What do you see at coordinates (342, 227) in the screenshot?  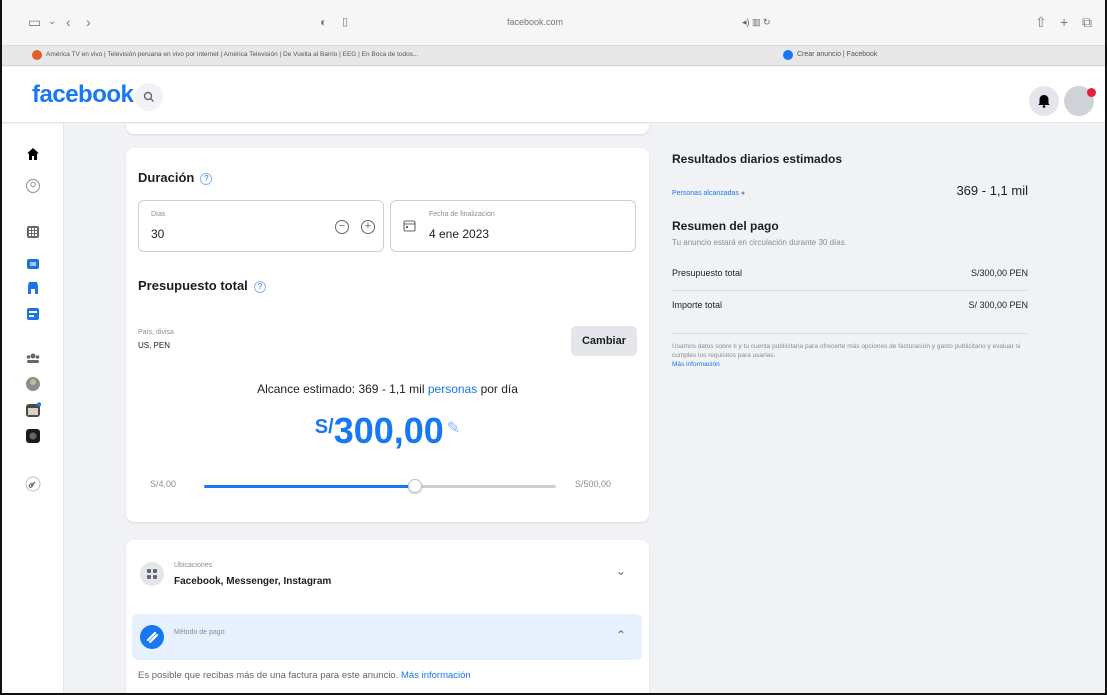 I see `decrease-days-button: −` at bounding box center [342, 227].